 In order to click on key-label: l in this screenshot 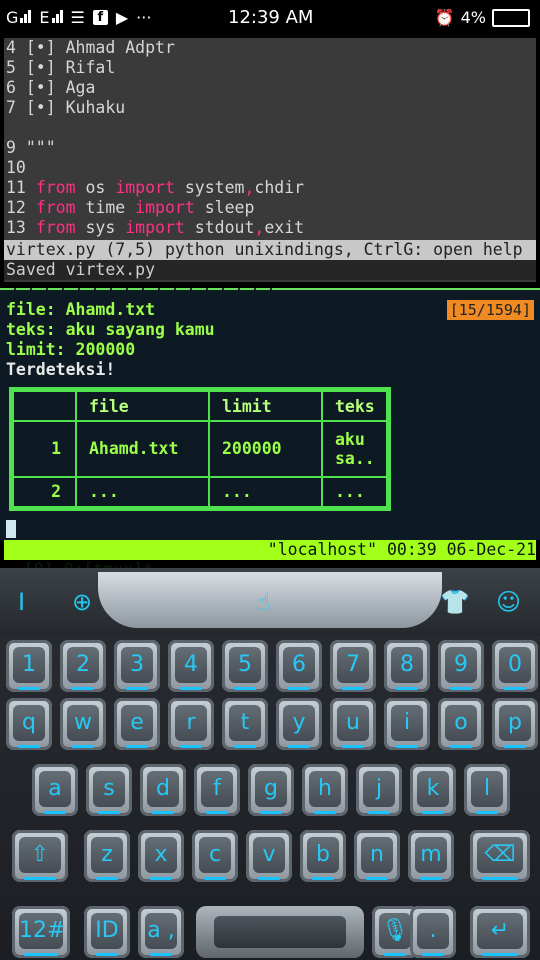, I will do `click(487, 789)`.